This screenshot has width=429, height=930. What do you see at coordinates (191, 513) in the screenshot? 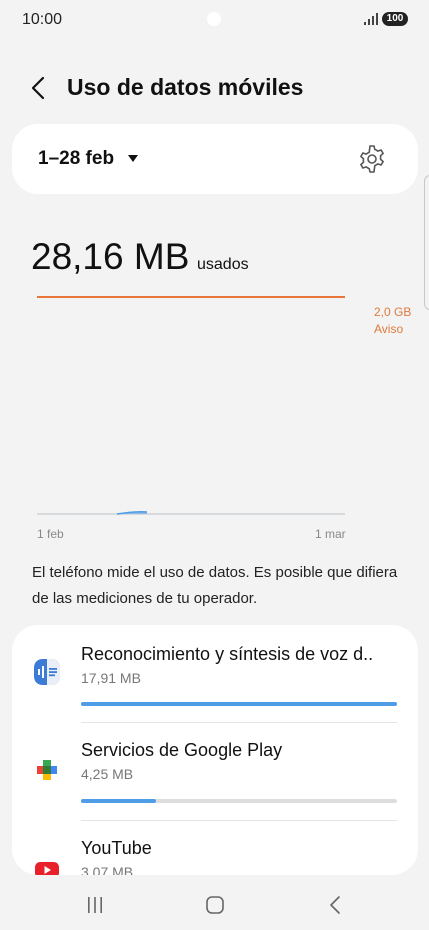
I see `usage-graph` at bounding box center [191, 513].